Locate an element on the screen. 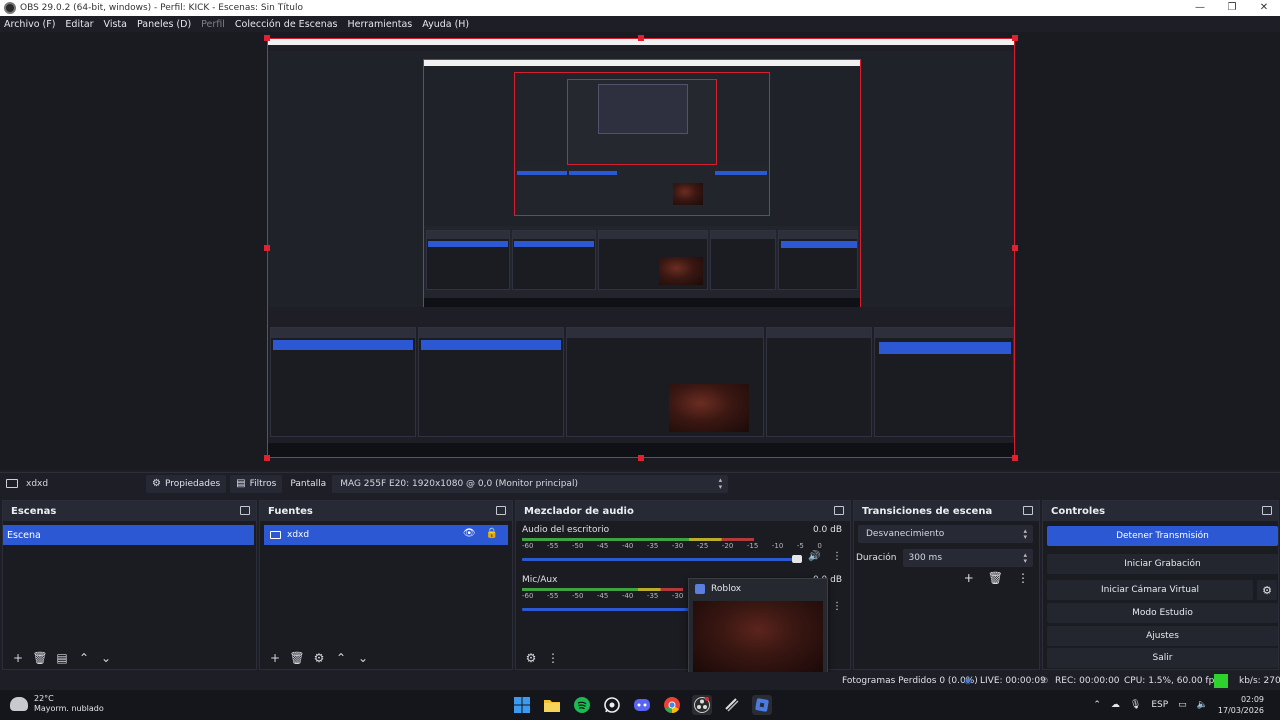 The width and height of the screenshot is (1280, 720). start-virtual-camera-button: Iniciar Cámara Virtual is located at coordinates (1150, 590).